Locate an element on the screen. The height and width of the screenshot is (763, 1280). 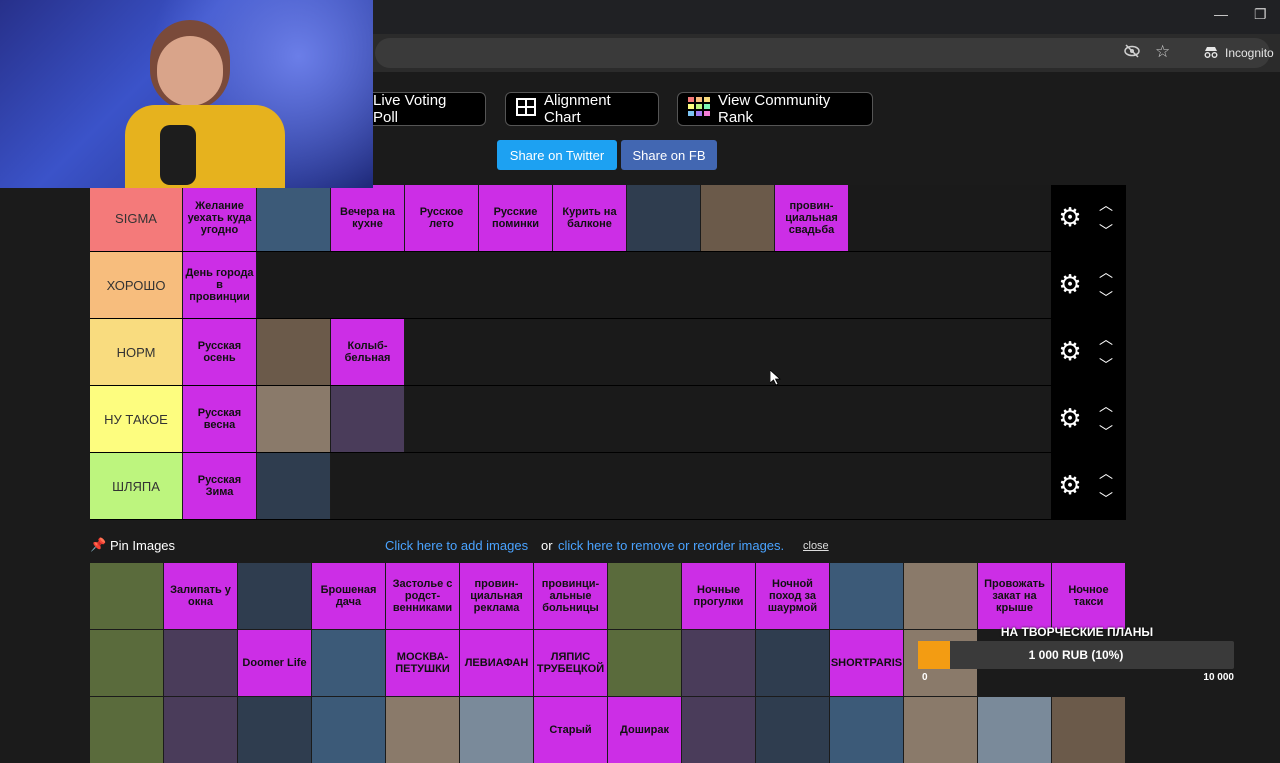
close-link: close is located at coordinates (816, 546).